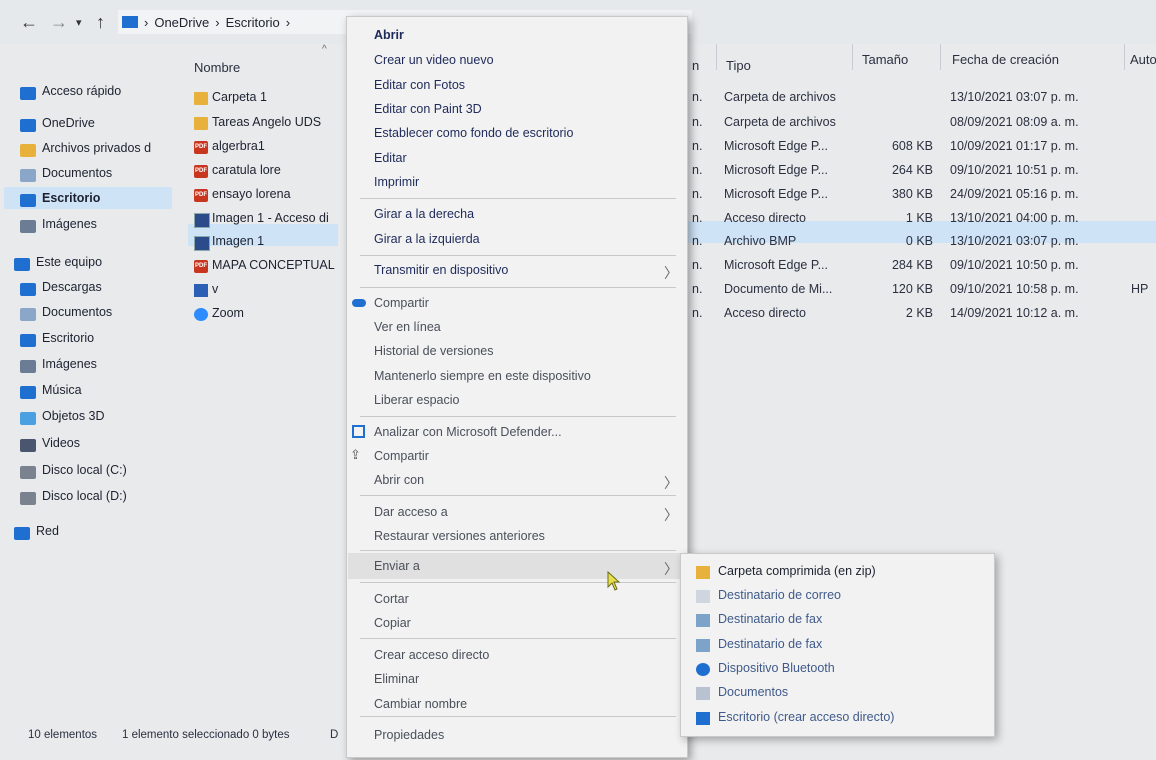  I want to click on menu-item-26: Cambiar nombre, so click(420, 704).